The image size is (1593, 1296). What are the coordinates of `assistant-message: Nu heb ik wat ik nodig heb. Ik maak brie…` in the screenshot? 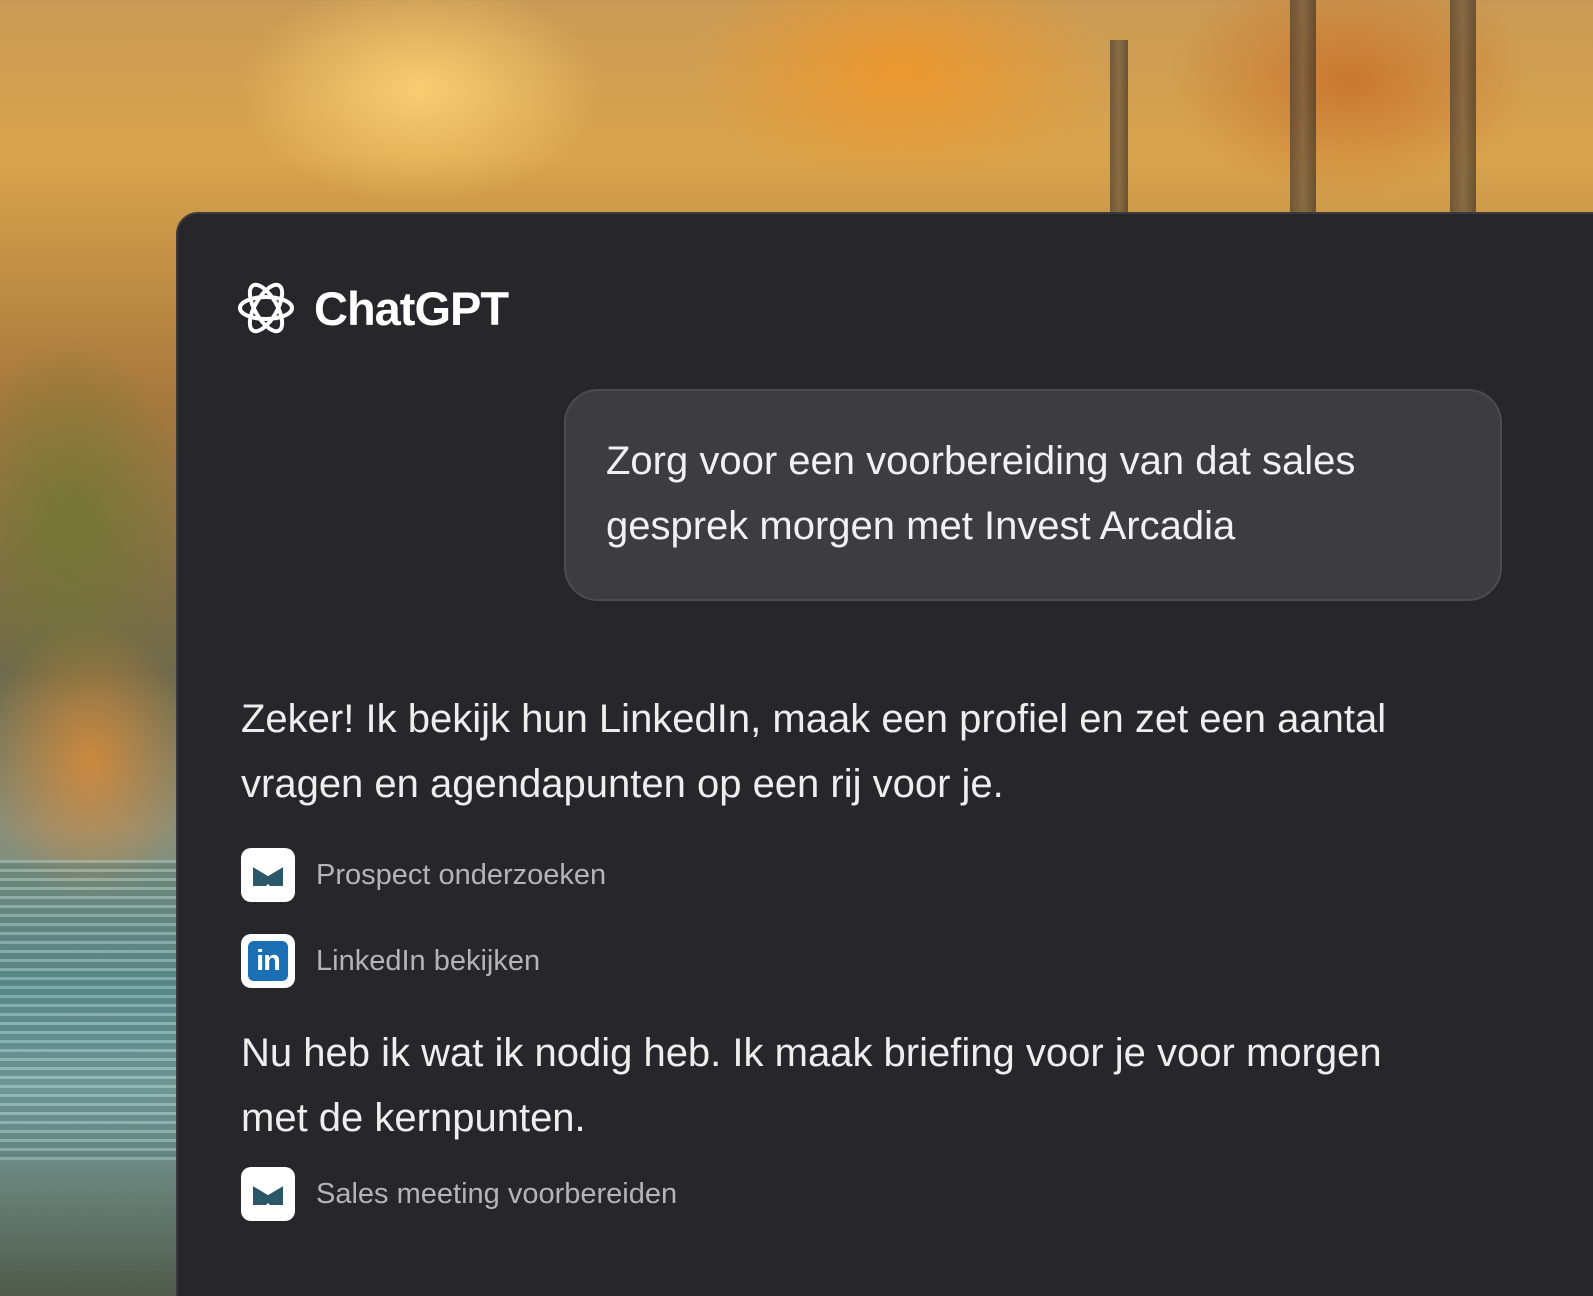 It's located at (811, 1085).